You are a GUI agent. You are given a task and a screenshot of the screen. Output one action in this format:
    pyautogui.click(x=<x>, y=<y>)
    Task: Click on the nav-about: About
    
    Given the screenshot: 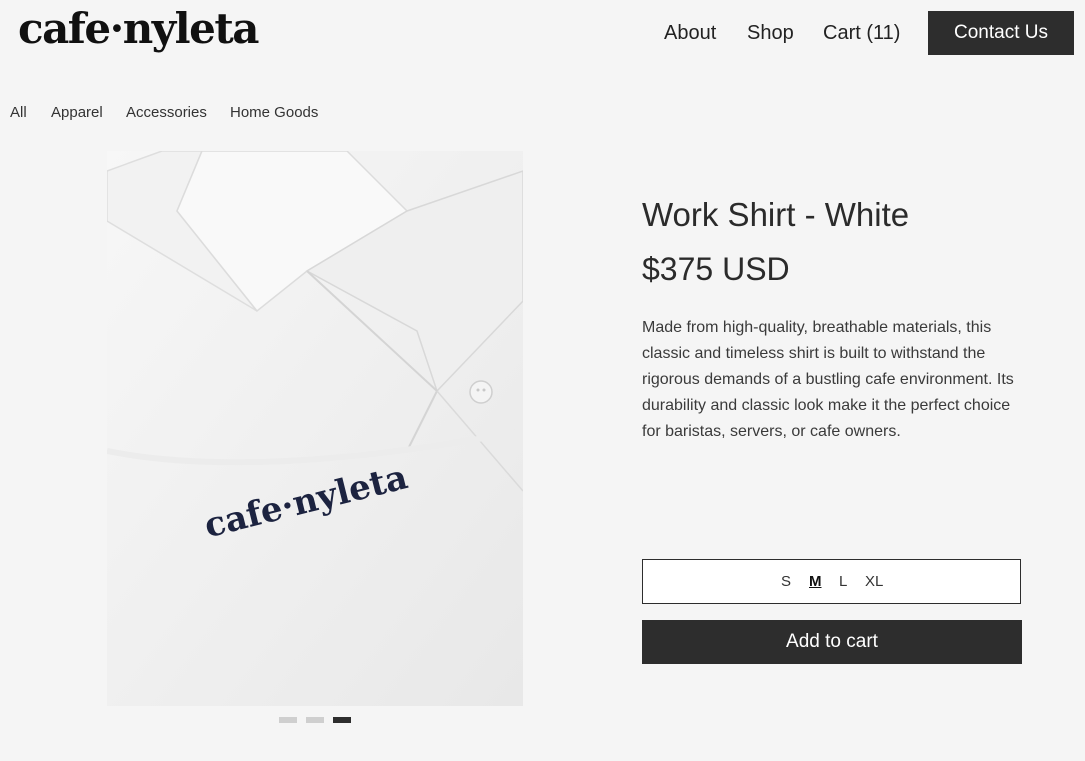 What is the action you would take?
    pyautogui.click(x=690, y=33)
    